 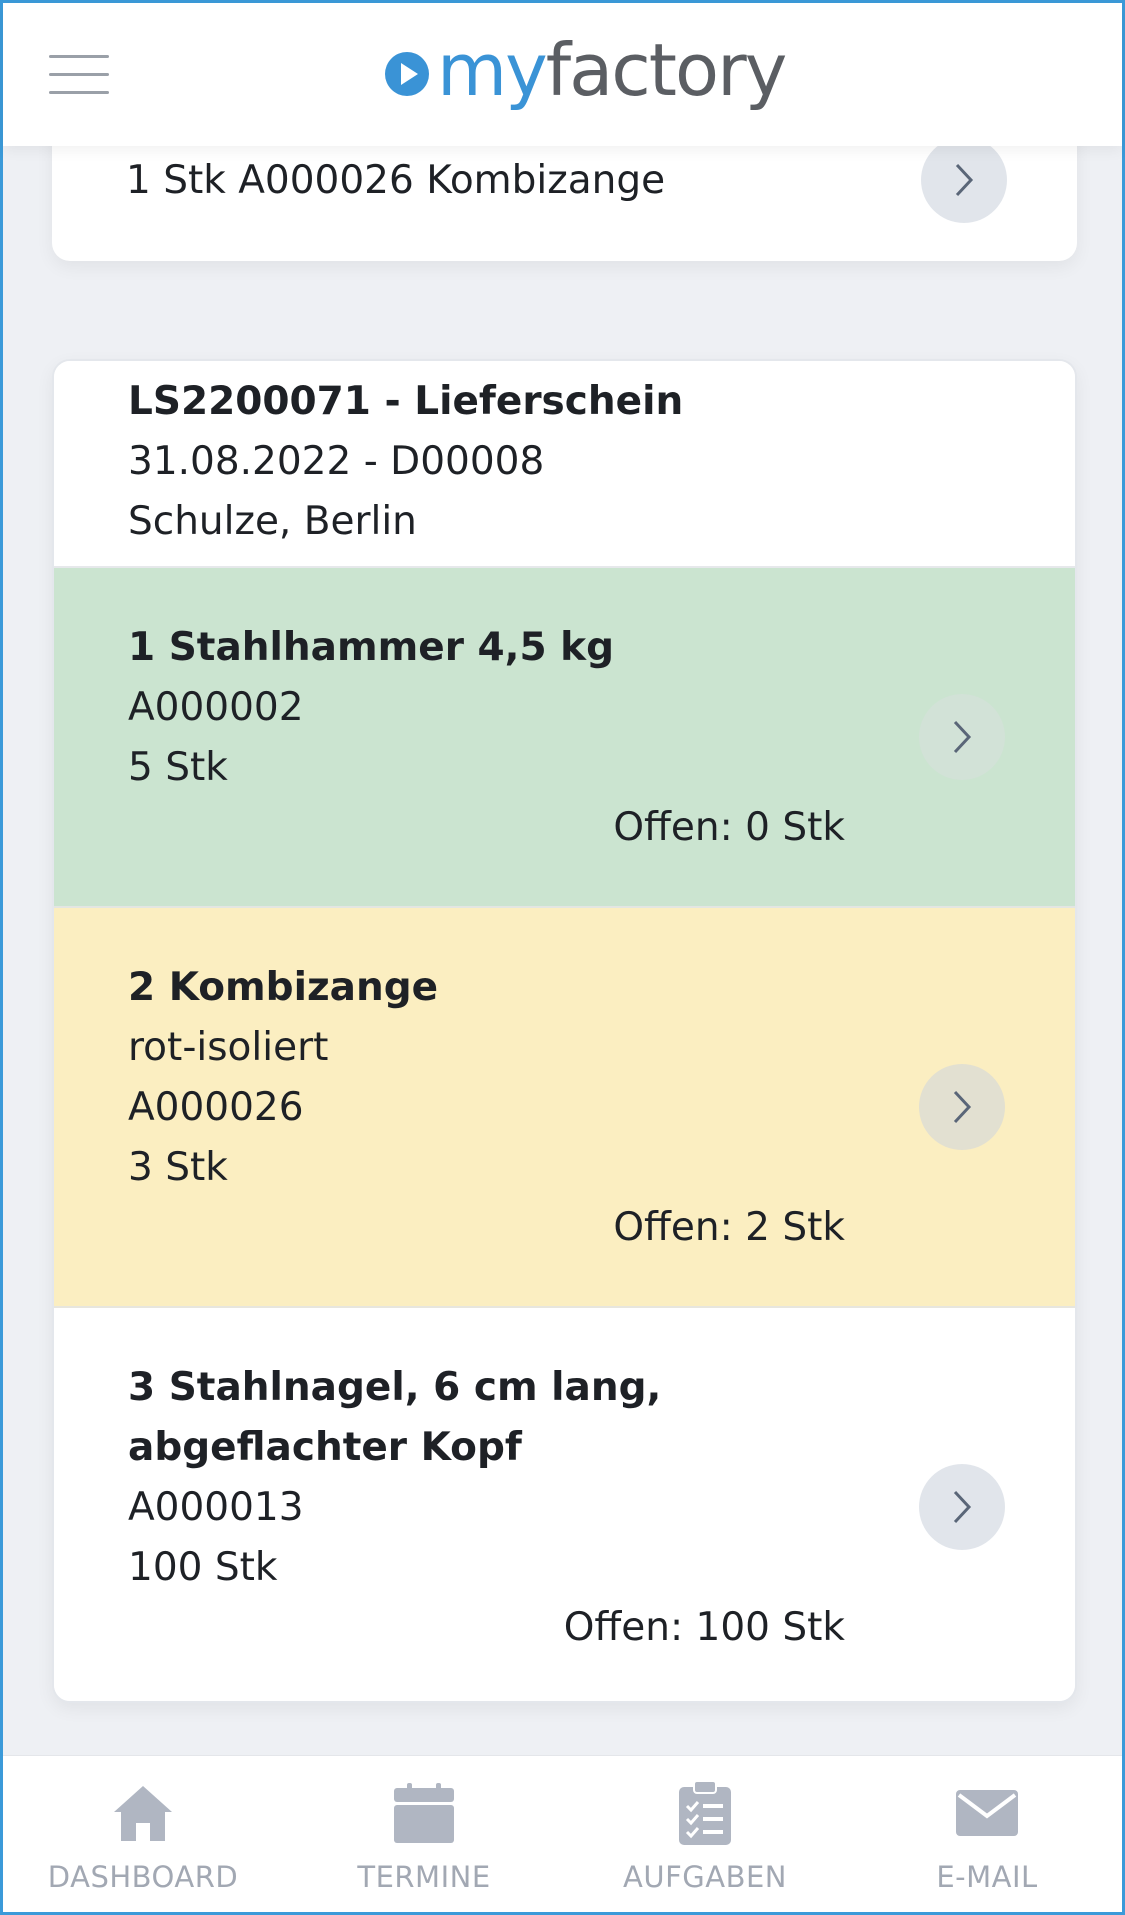 What do you see at coordinates (143, 1877) in the screenshot?
I see `nav-label: DASHBOARD` at bounding box center [143, 1877].